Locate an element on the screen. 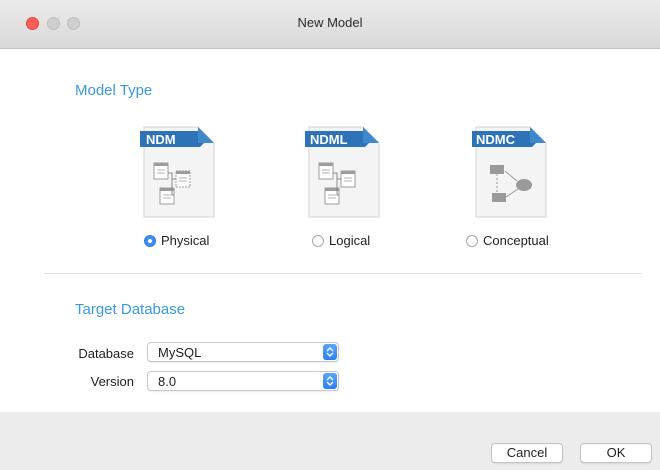 The width and height of the screenshot is (660, 470). radio-logical: Logical is located at coordinates (341, 240).